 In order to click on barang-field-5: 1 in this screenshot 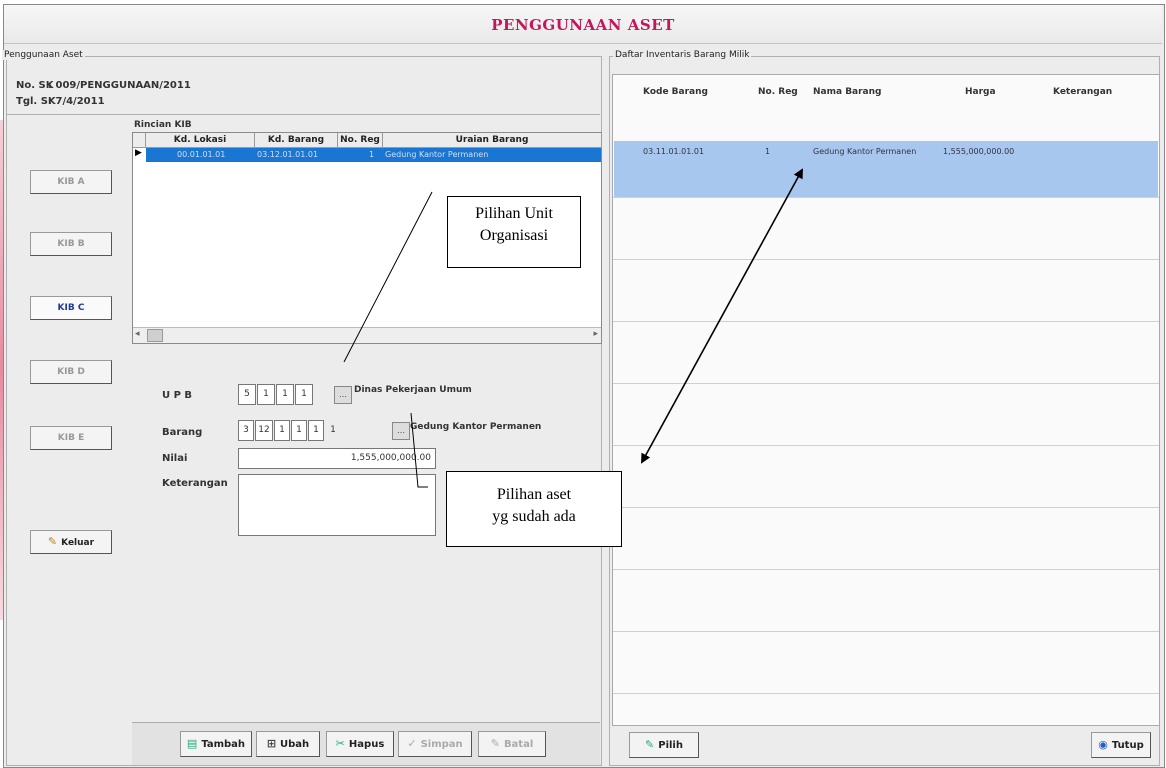, I will do `click(316, 430)`.